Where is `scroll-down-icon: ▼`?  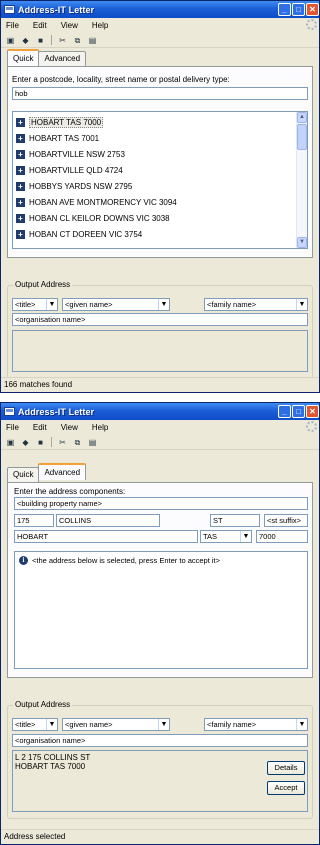 scroll-down-icon: ▼ is located at coordinates (302, 242).